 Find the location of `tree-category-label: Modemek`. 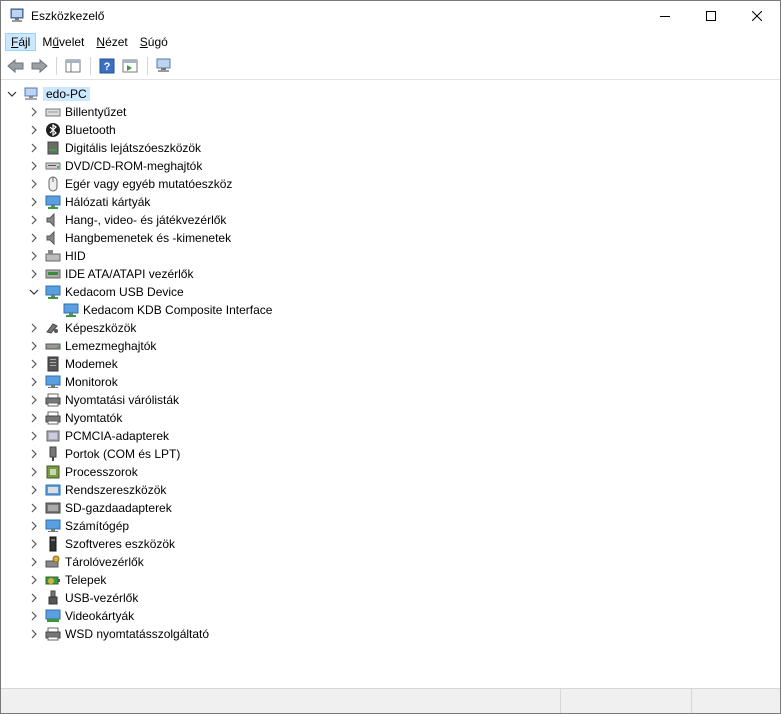

tree-category-label: Modemek is located at coordinates (91, 364).